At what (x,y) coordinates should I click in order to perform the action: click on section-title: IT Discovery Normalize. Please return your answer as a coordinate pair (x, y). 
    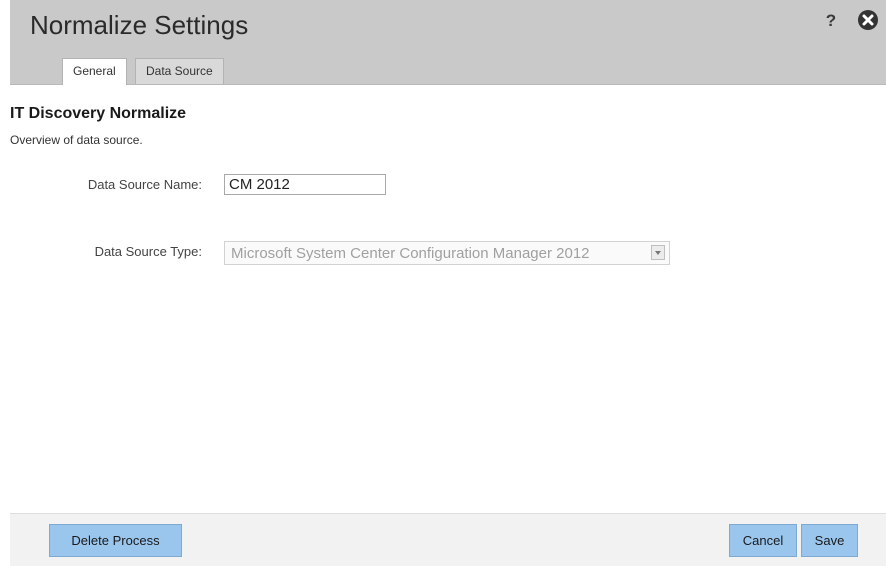
    Looking at the image, I should click on (98, 113).